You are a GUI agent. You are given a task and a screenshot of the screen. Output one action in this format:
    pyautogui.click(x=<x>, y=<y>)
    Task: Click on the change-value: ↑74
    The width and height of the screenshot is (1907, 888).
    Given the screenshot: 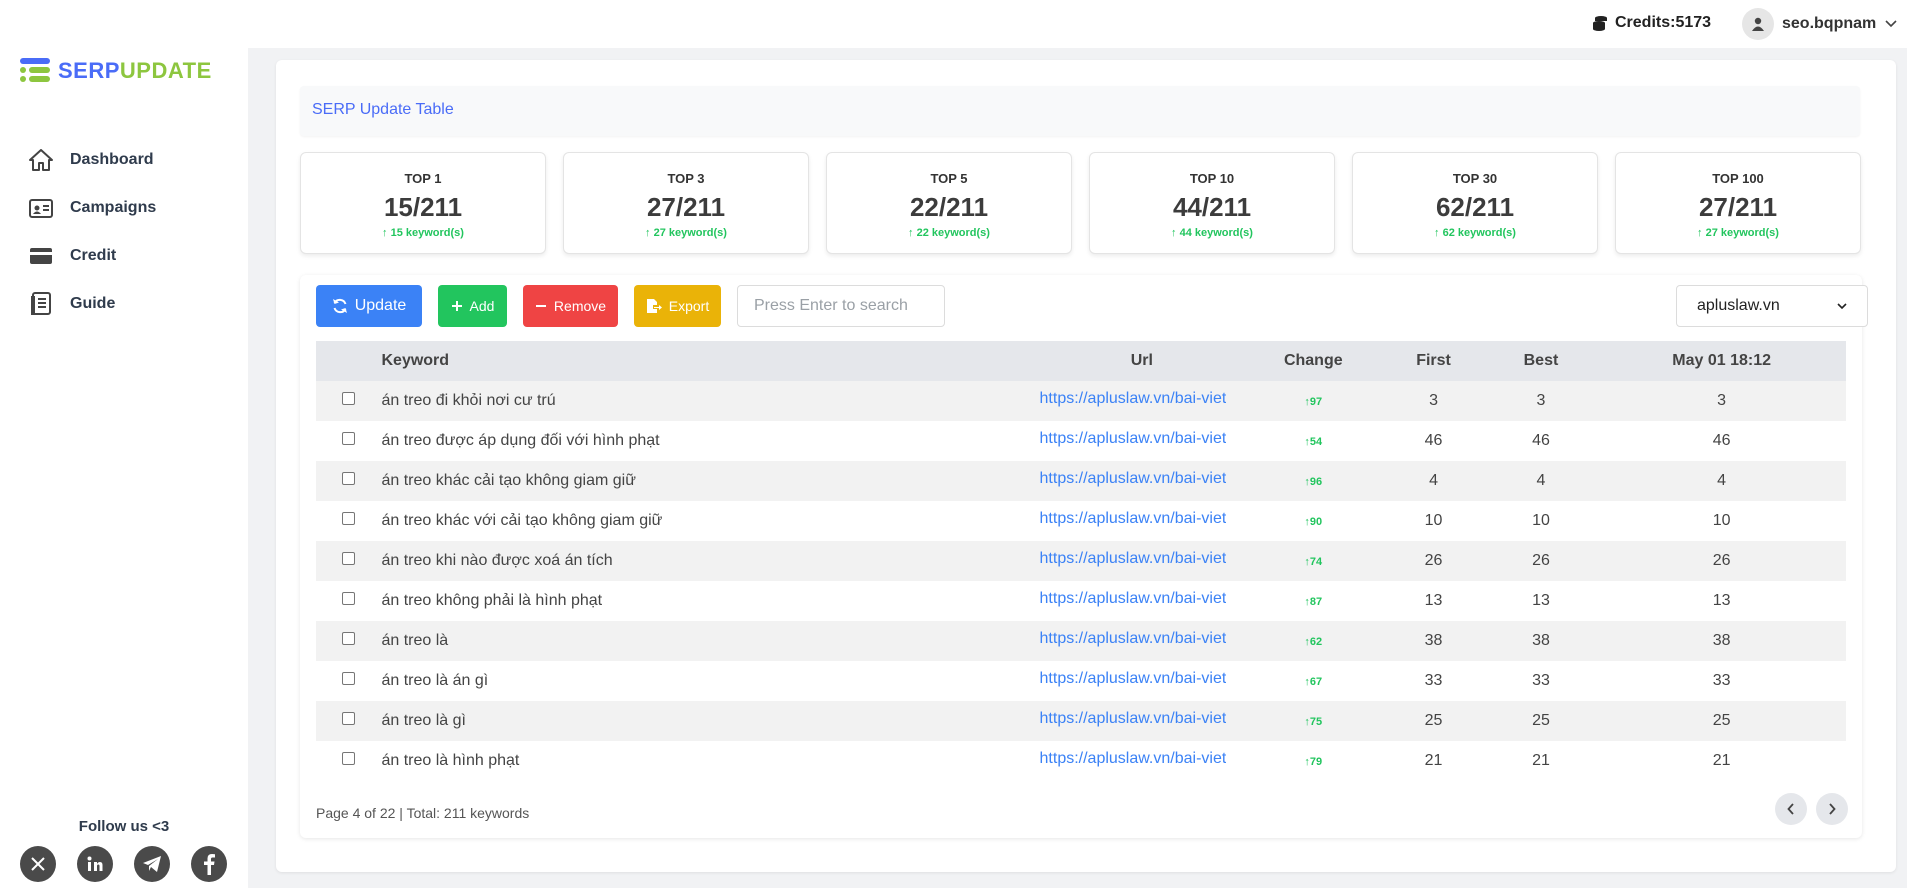 What is the action you would take?
    pyautogui.click(x=1313, y=562)
    